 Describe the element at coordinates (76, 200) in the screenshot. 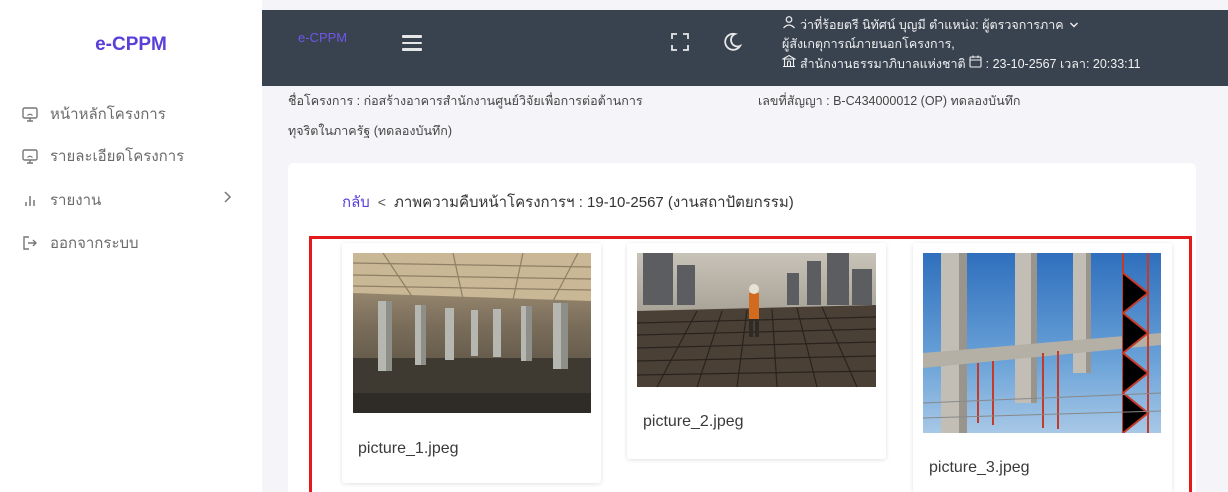

I see `sidebar-item-label: รายงาน` at that location.